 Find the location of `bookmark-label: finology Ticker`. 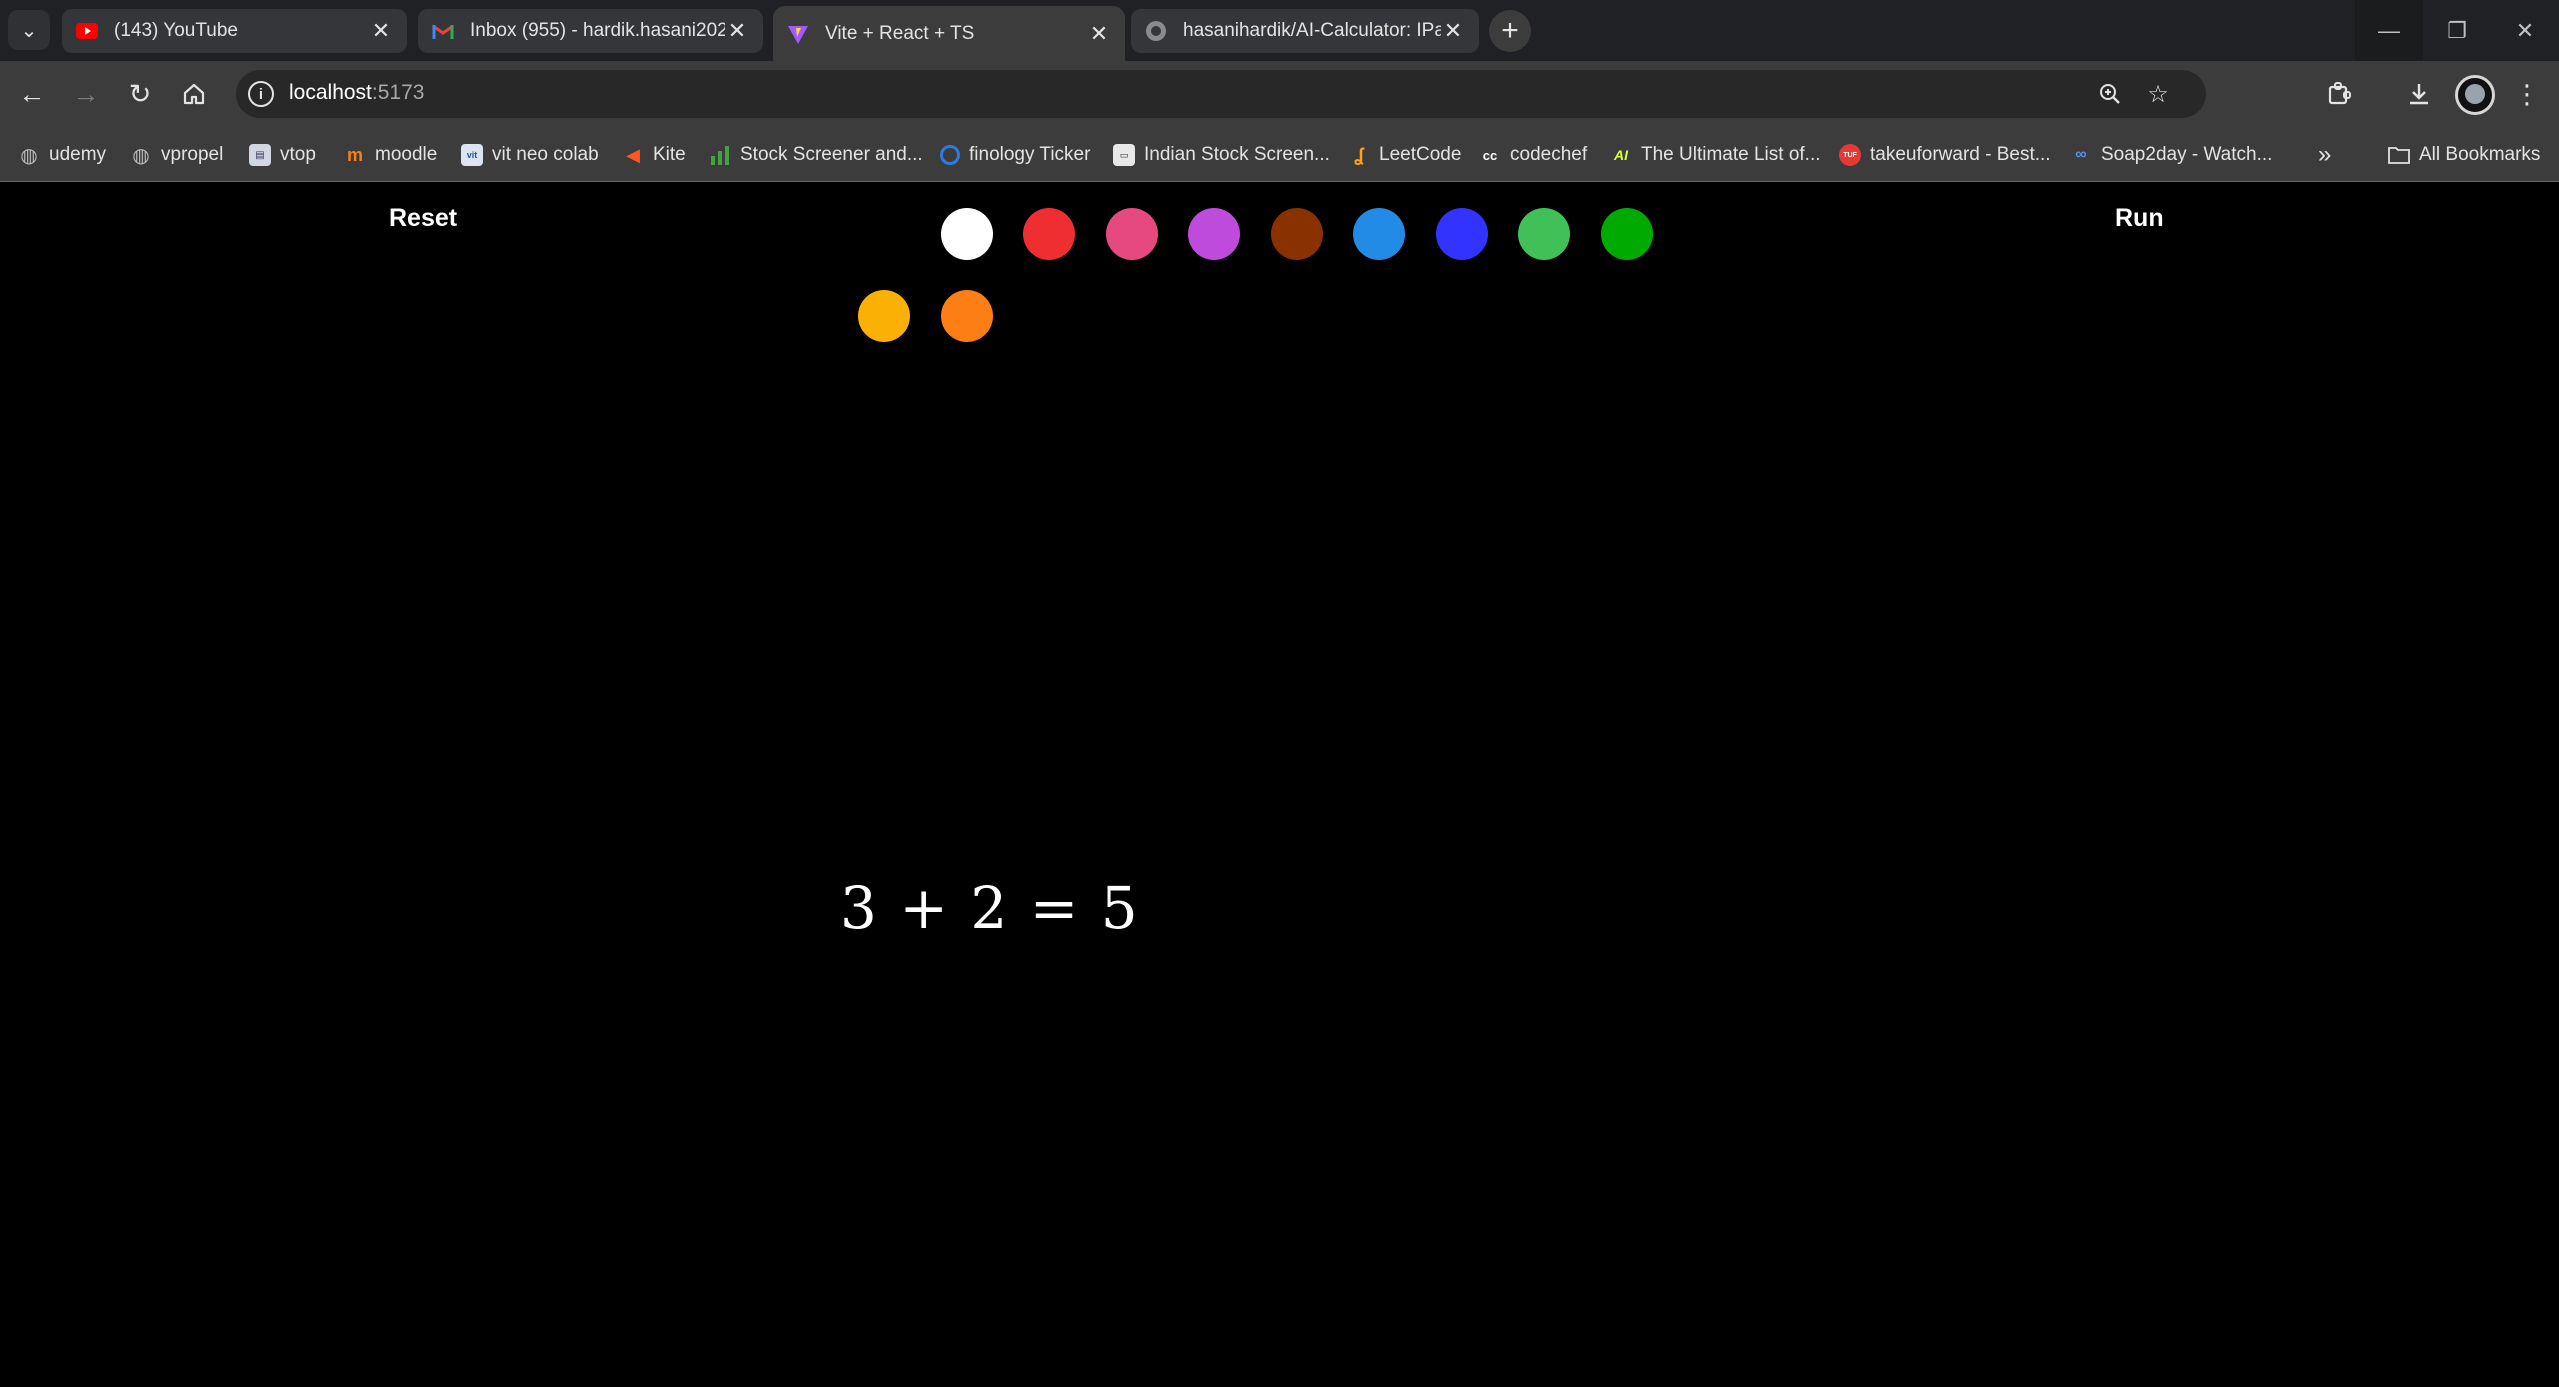

bookmark-label: finology Ticker is located at coordinates (1030, 154).